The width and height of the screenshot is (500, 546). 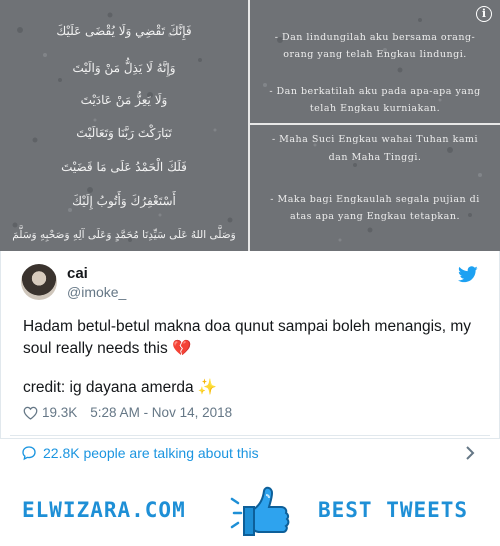 What do you see at coordinates (468, 274) in the screenshot?
I see `twitter-bird-icon` at bounding box center [468, 274].